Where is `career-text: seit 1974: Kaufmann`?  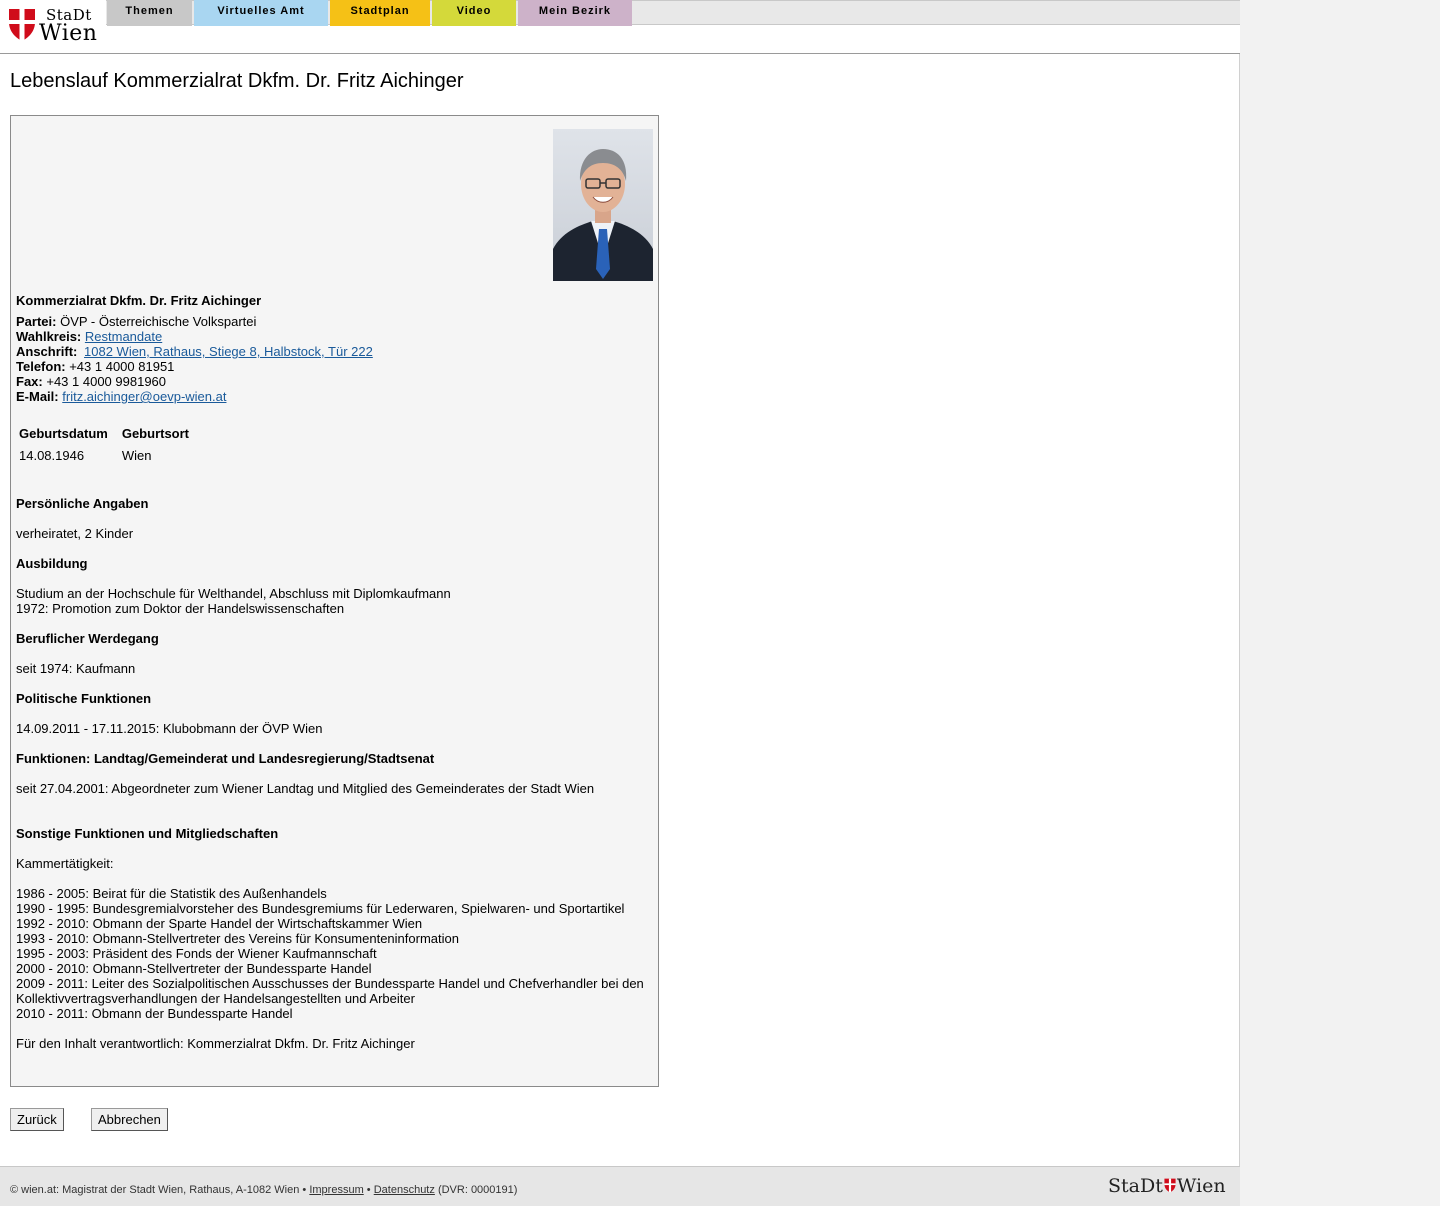 career-text: seit 1974: Kaufmann is located at coordinates (76, 668).